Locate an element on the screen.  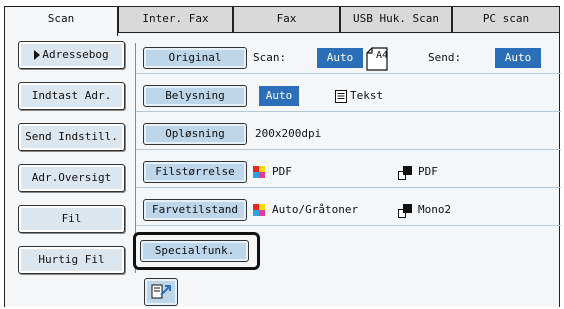
sidebar-item-quick-file: Hurtig Fil is located at coordinates (71, 260).